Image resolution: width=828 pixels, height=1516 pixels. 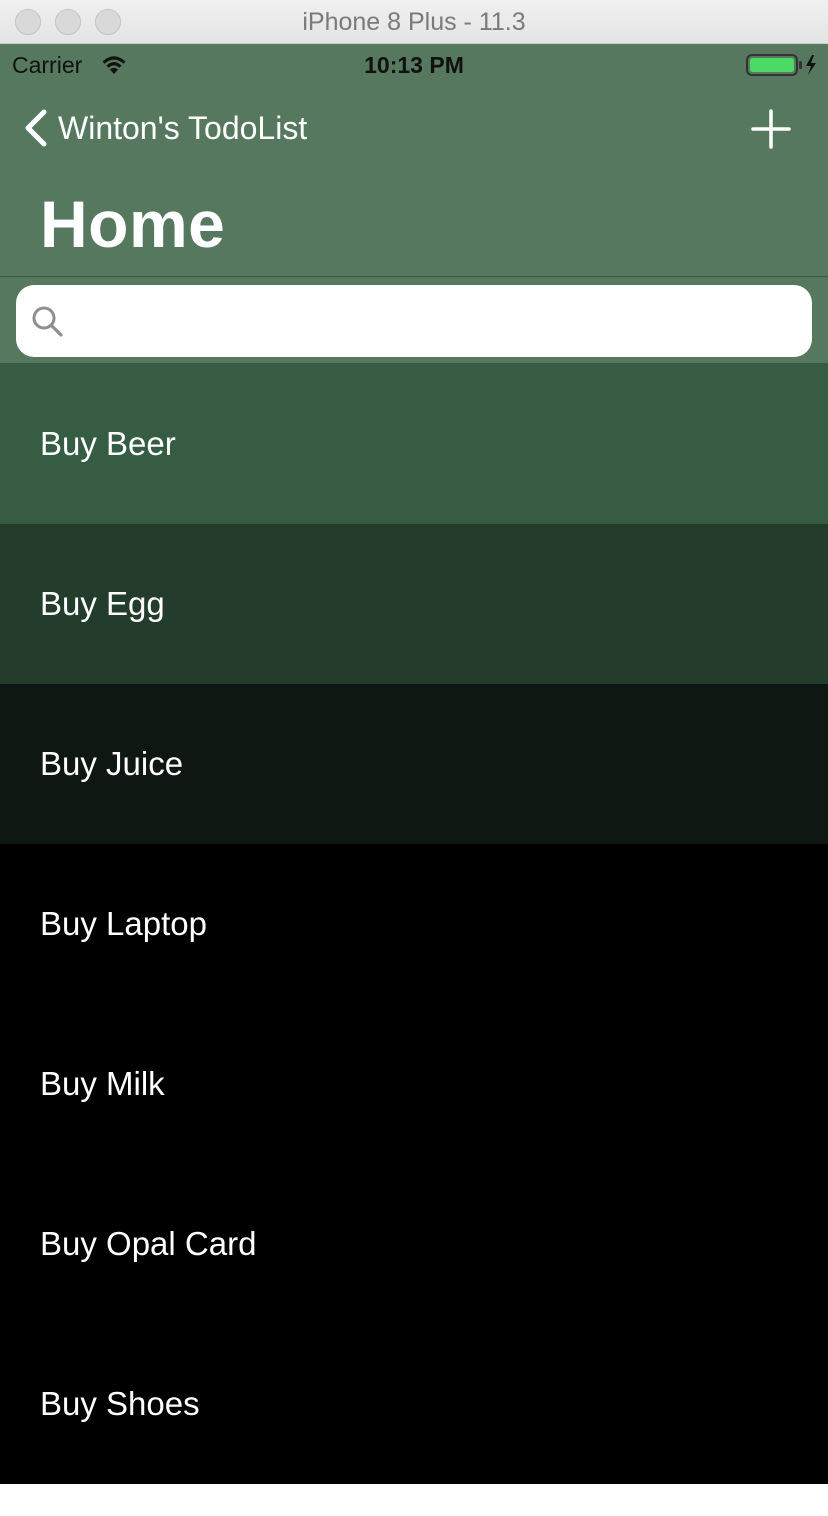 What do you see at coordinates (414, 1244) in the screenshot?
I see `list-item: Buy Opal Card` at bounding box center [414, 1244].